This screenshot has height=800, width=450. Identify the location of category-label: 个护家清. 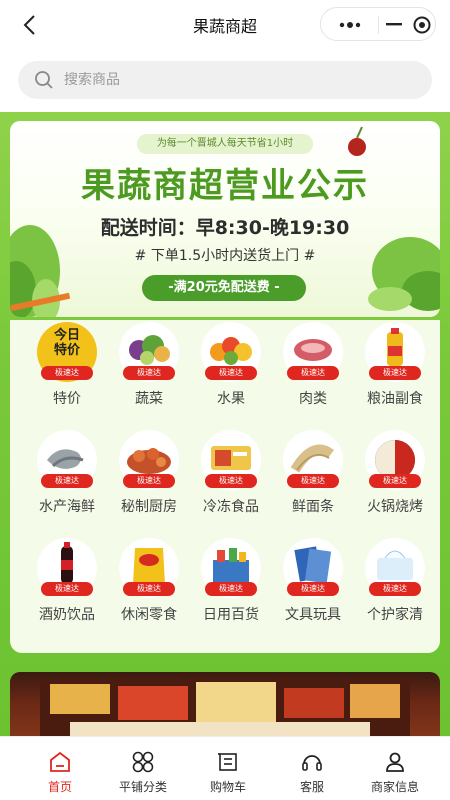
(395, 615).